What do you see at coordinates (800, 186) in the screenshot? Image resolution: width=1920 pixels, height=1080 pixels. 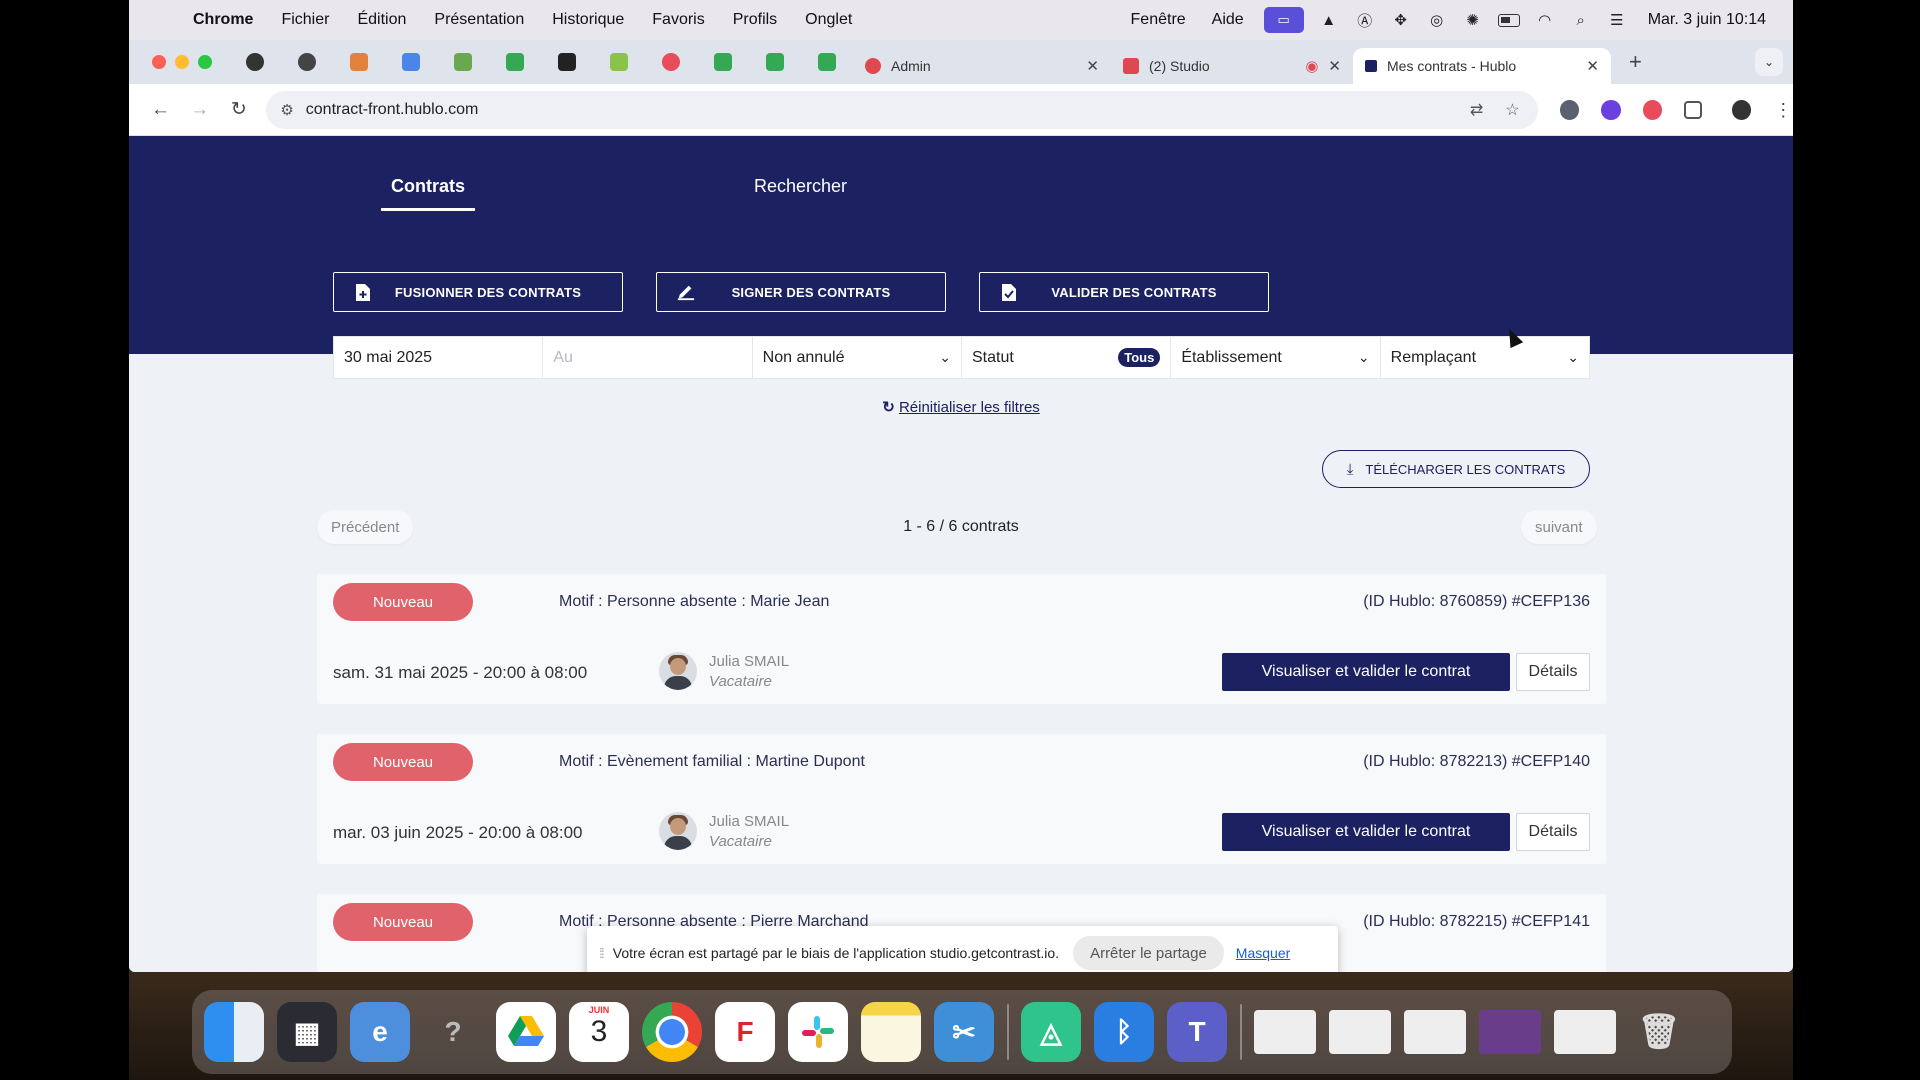 I see `tab-rechercher: Rechercher` at bounding box center [800, 186].